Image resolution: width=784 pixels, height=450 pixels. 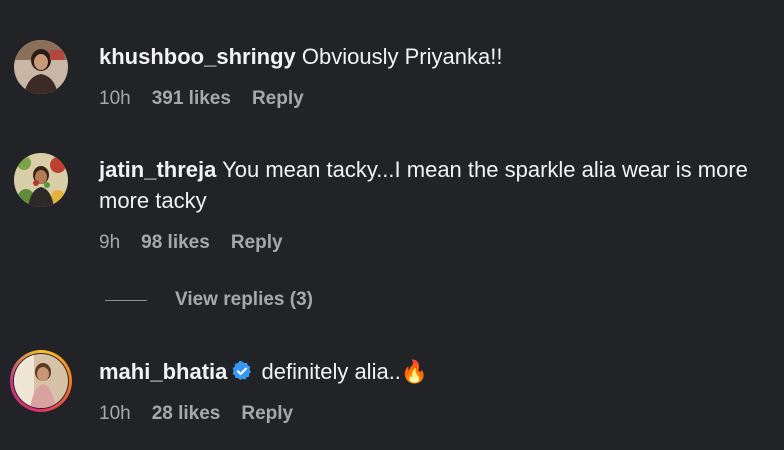 What do you see at coordinates (157, 169) in the screenshot?
I see `comment-username: jatin_threja` at bounding box center [157, 169].